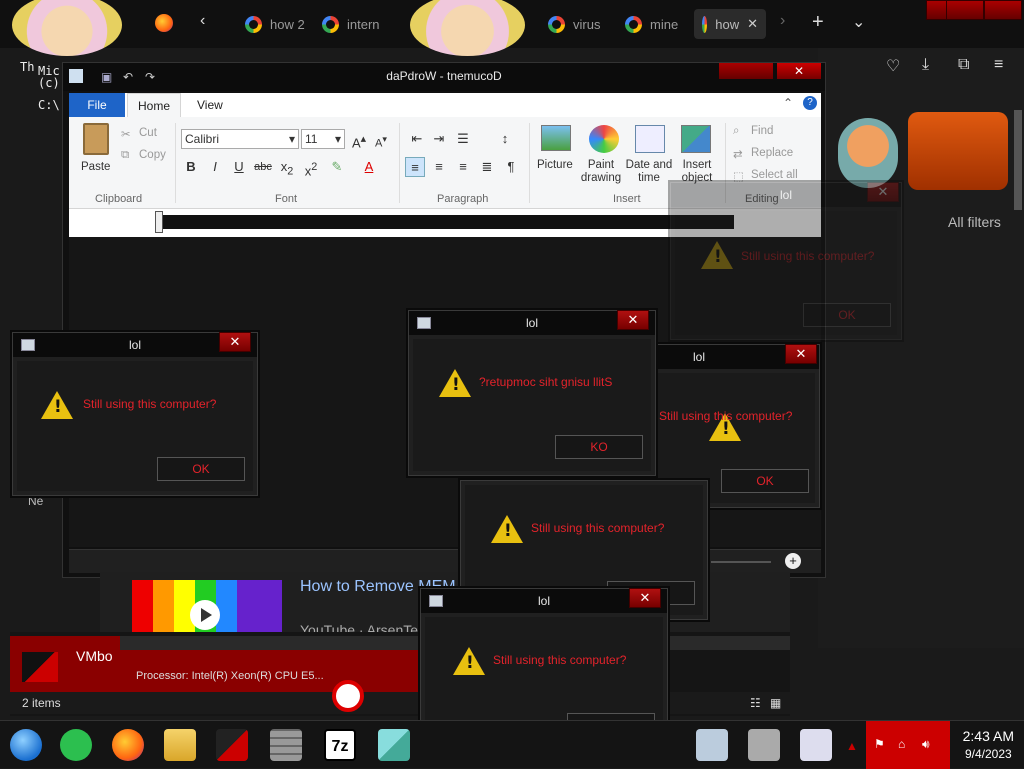 The height and width of the screenshot is (769, 1024). Describe the element at coordinates (599, 447) in the screenshot. I see `ko-button: KO` at that location.